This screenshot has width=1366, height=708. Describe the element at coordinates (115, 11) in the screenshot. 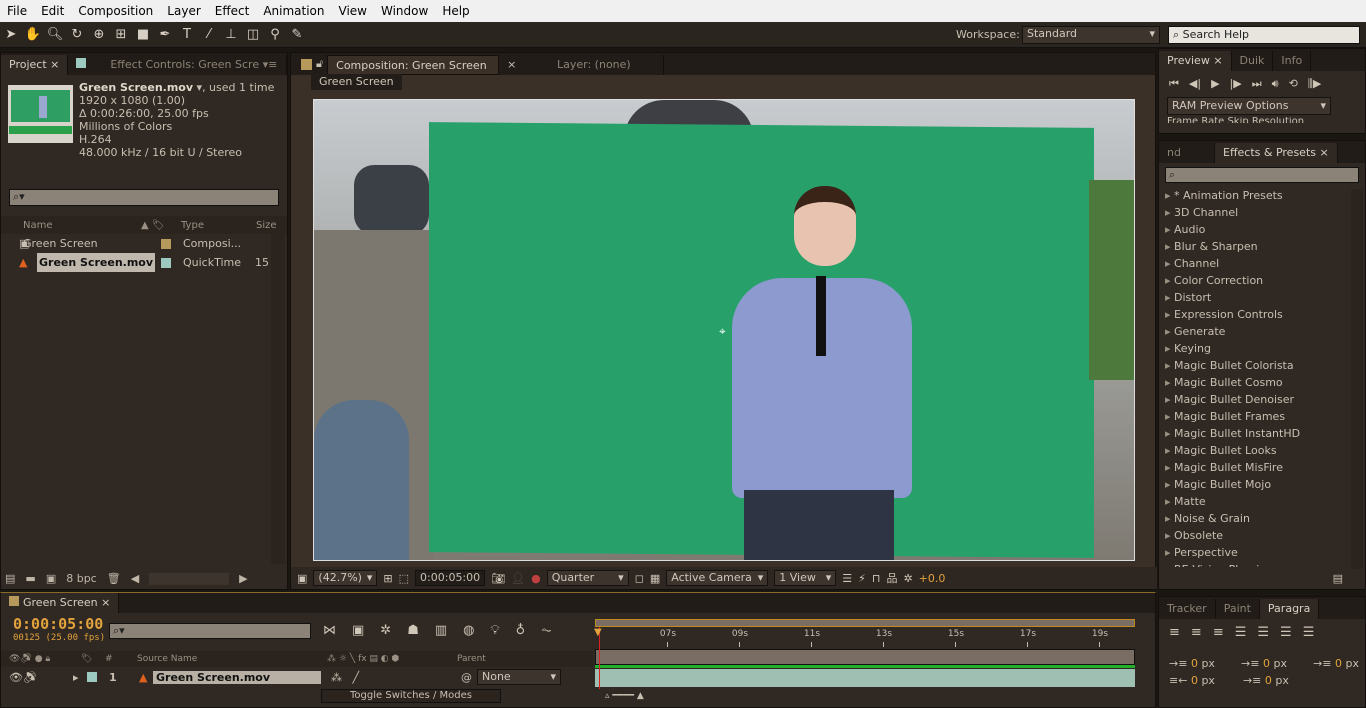

I see `menu-composition: Composition` at that location.